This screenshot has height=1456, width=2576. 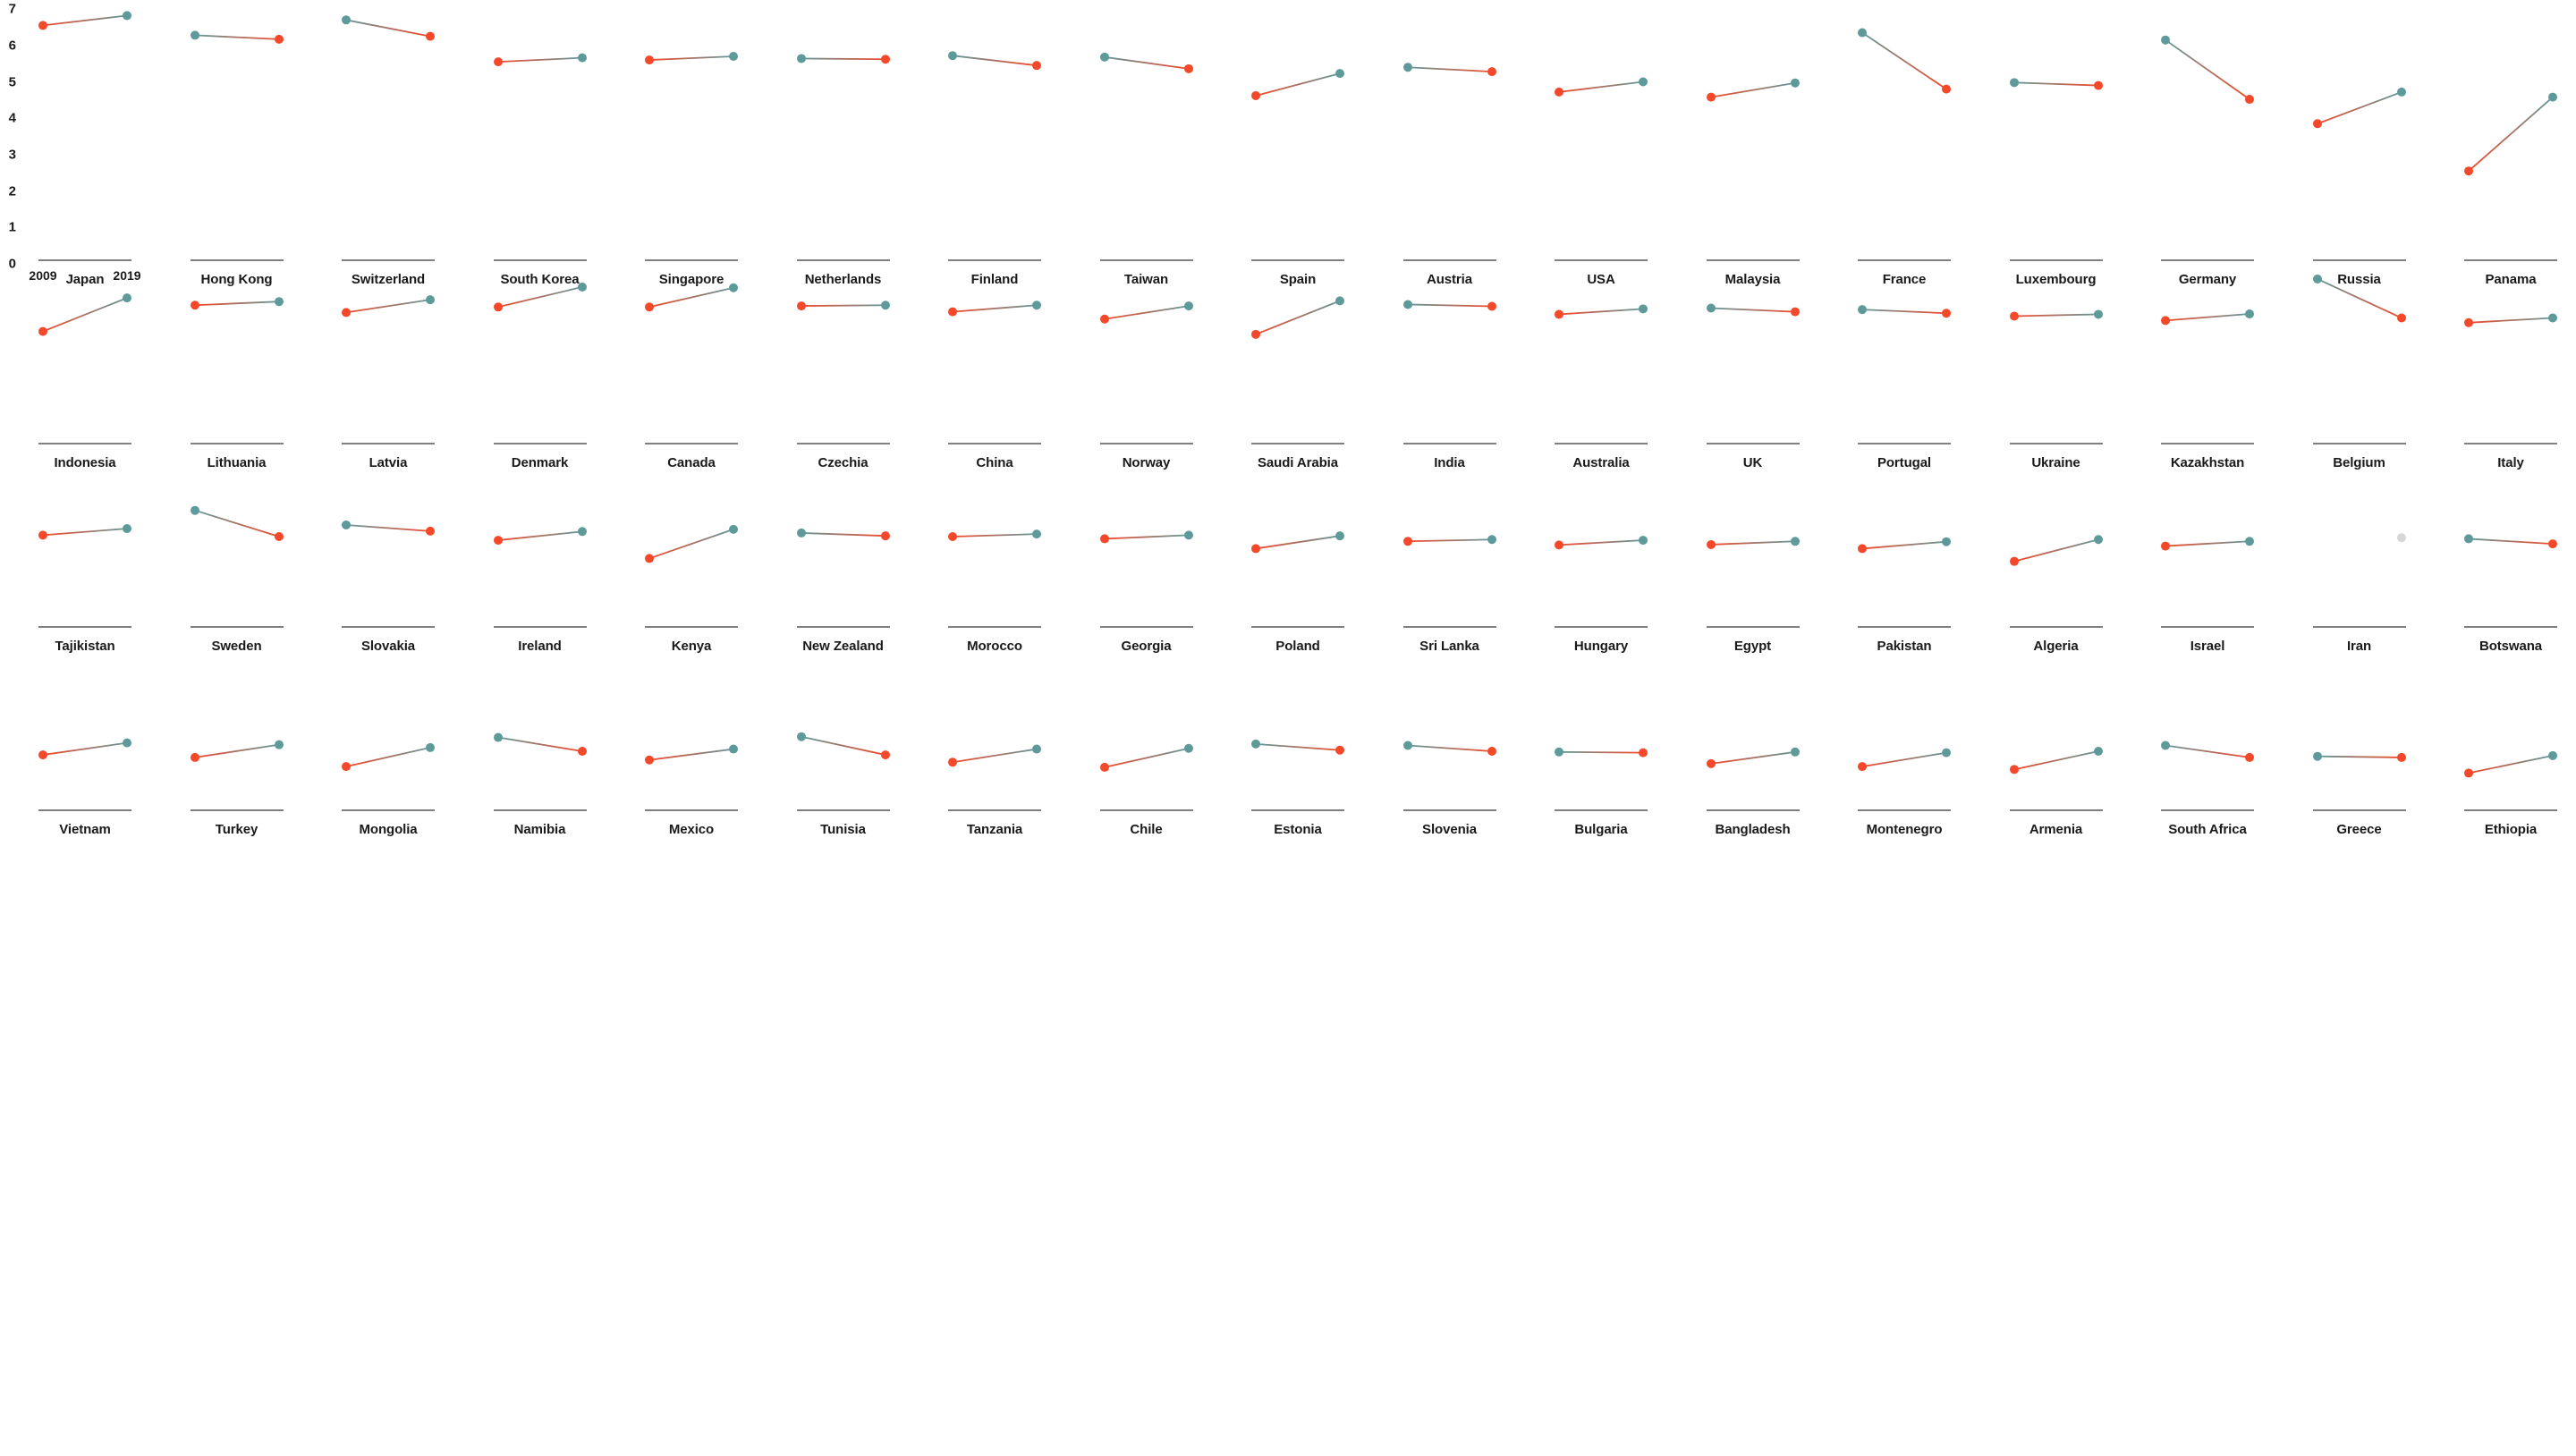 I want to click on data-point-missing, so click(x=2401, y=538).